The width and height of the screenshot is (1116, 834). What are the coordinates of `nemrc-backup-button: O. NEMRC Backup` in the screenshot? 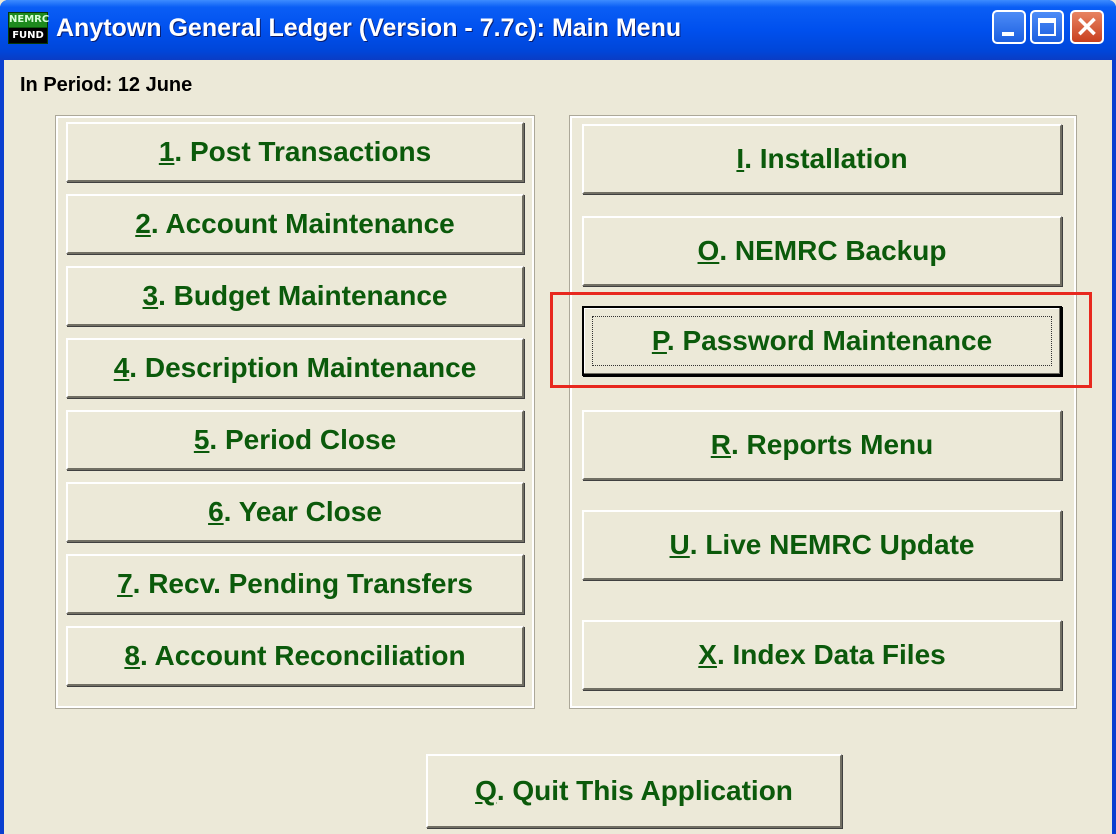 It's located at (822, 251).